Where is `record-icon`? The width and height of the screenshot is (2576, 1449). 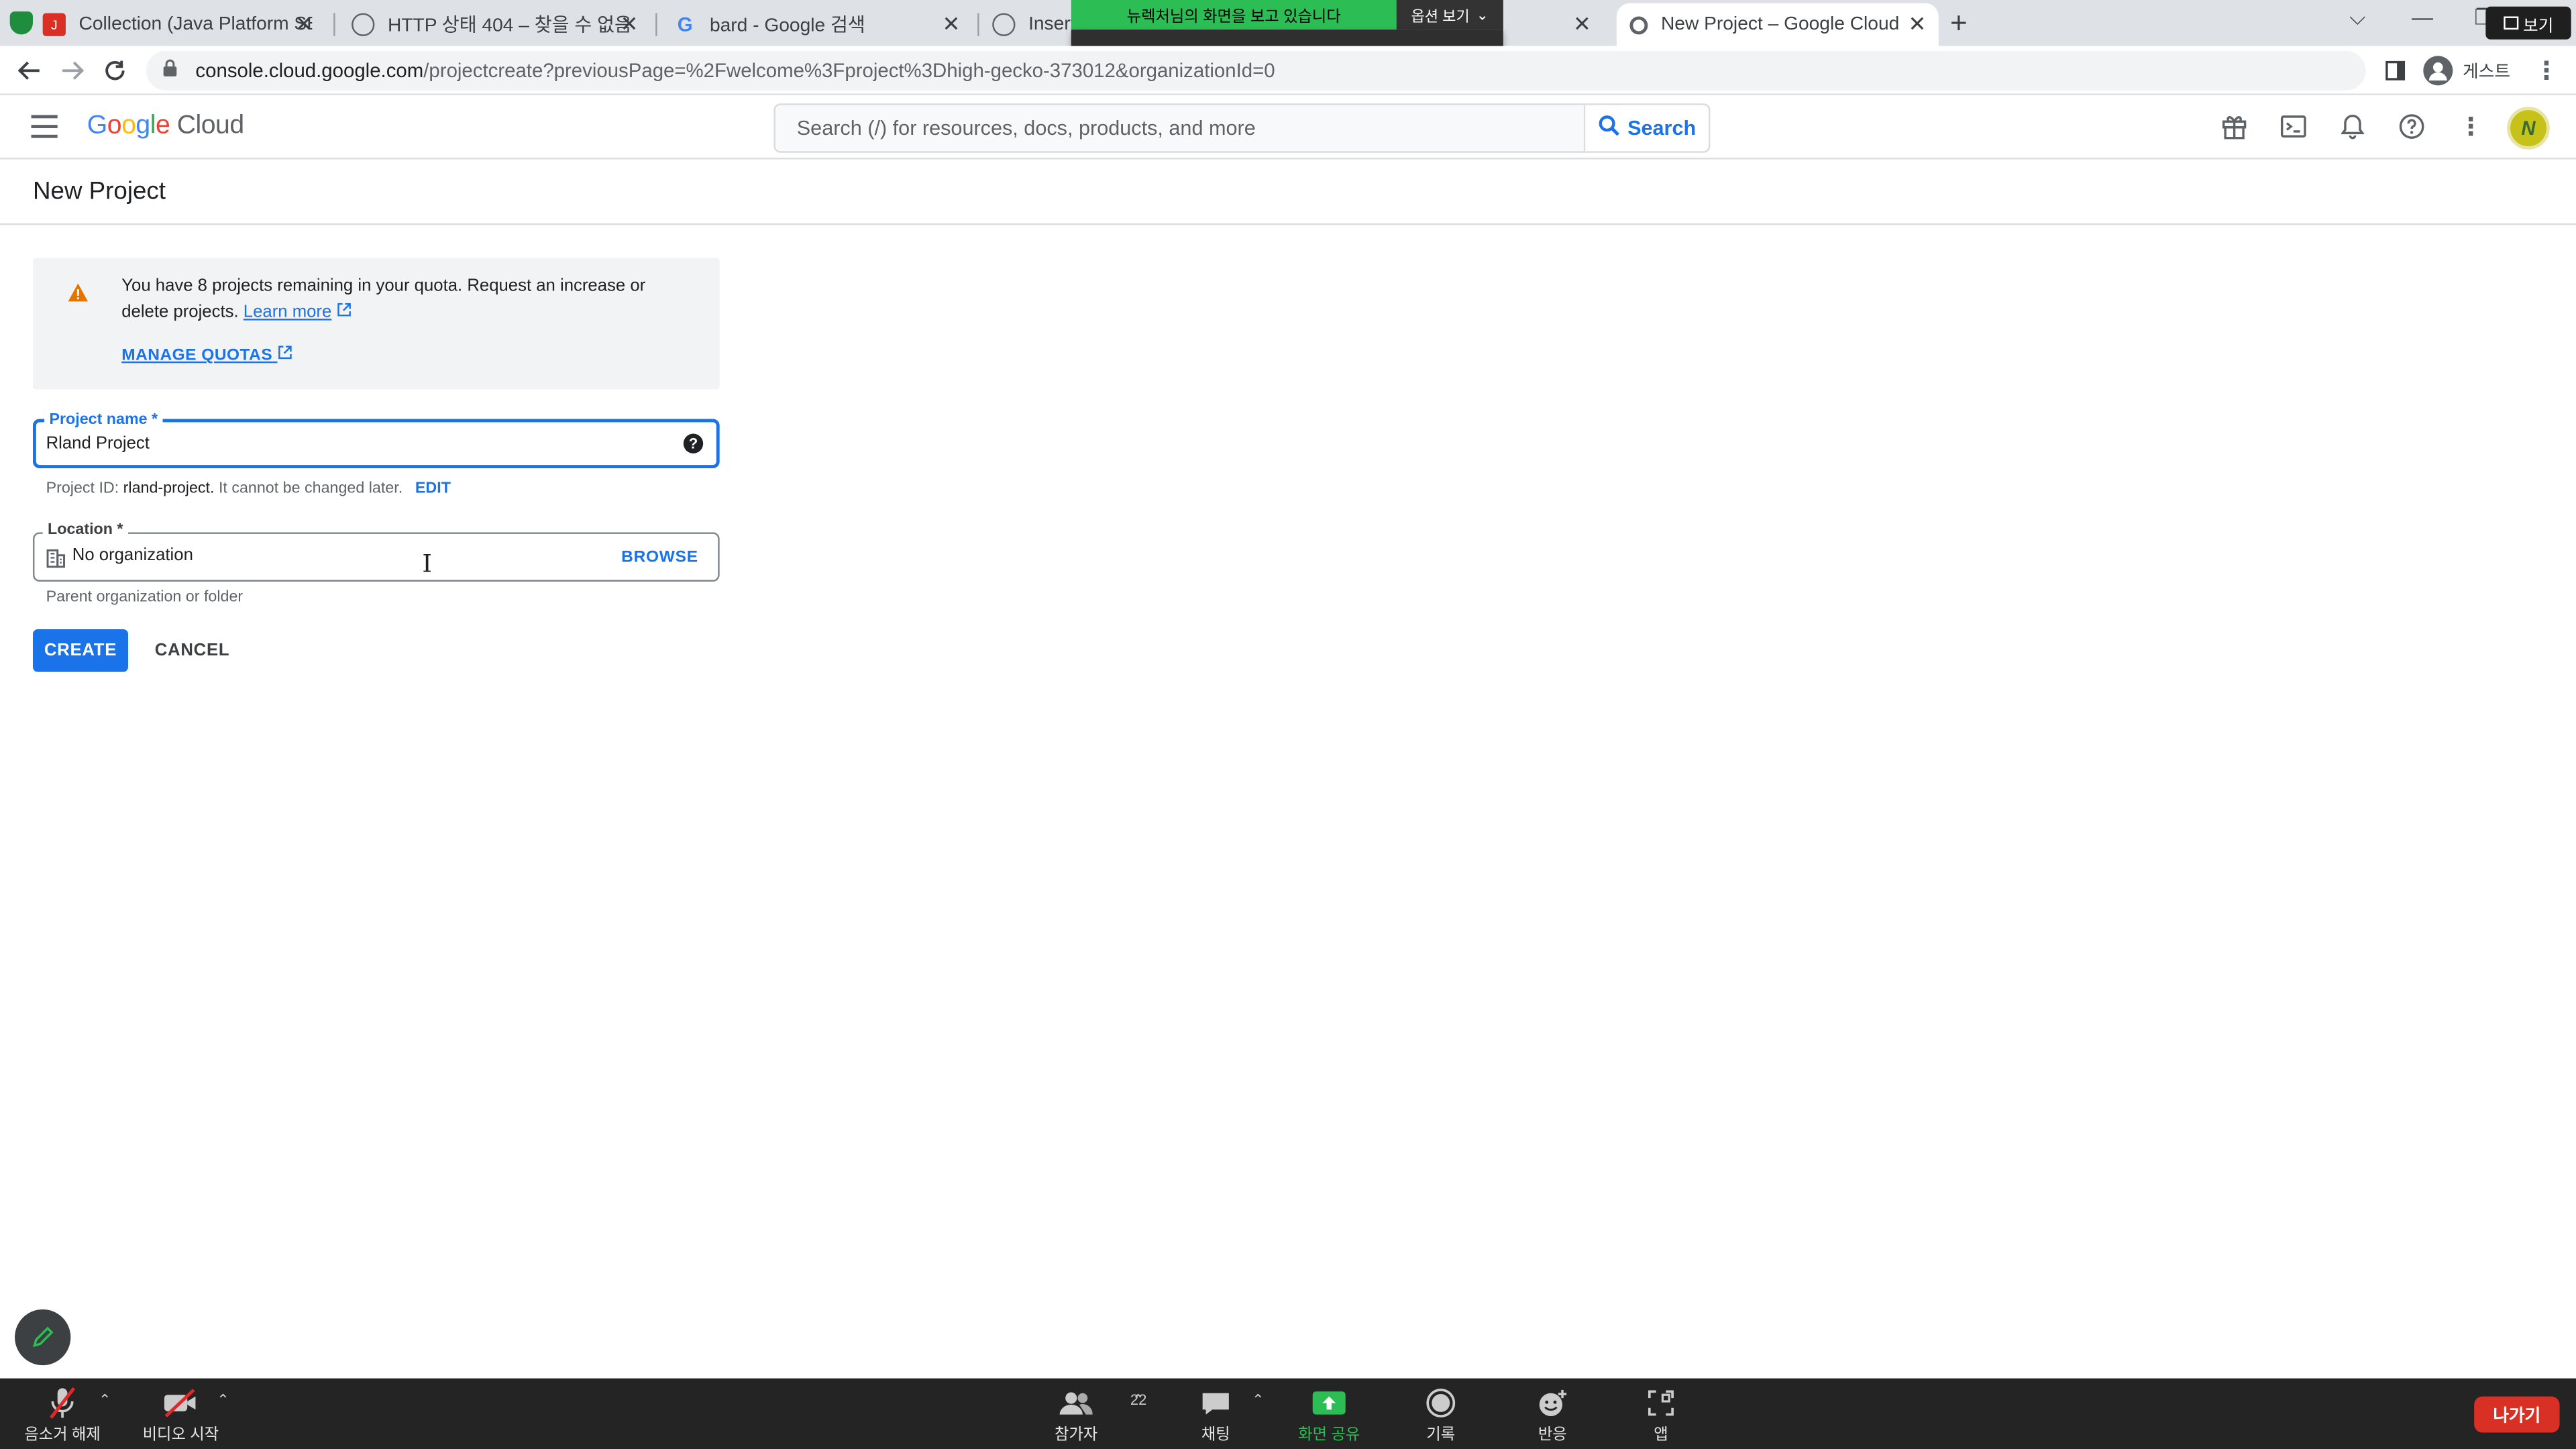 record-icon is located at coordinates (1441, 1403).